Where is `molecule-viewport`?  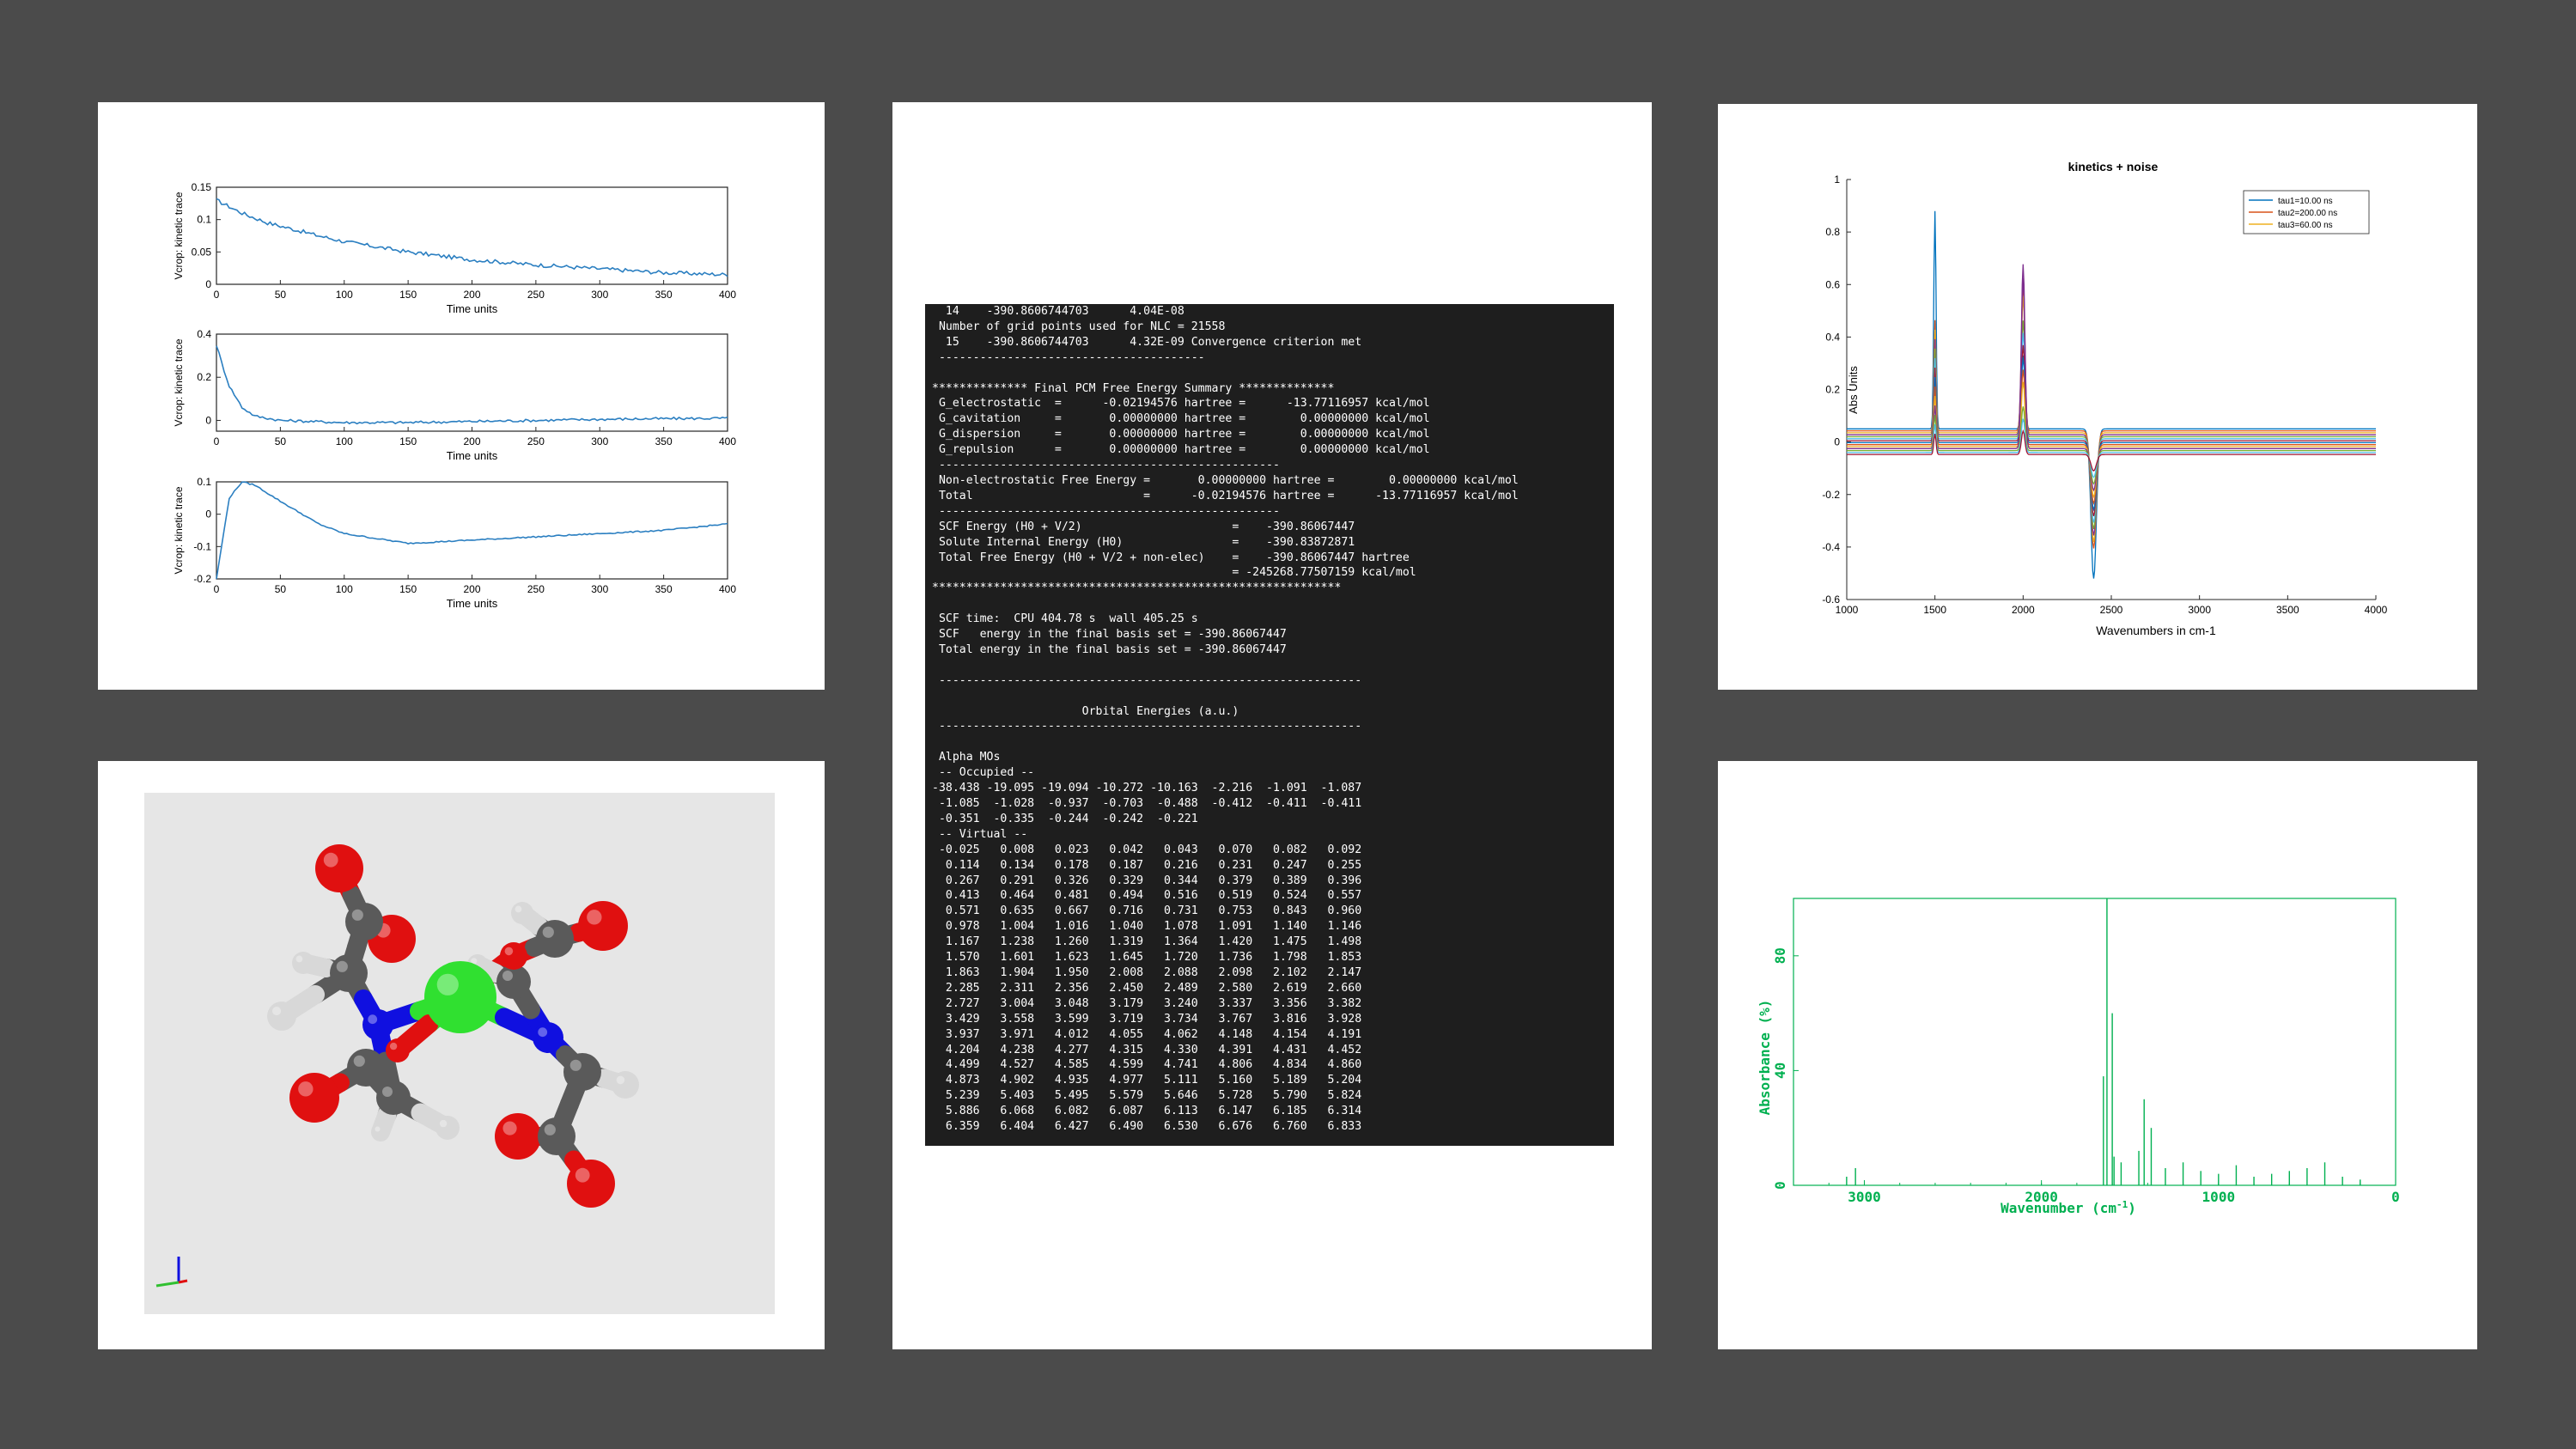
molecule-viewport is located at coordinates (459, 1053).